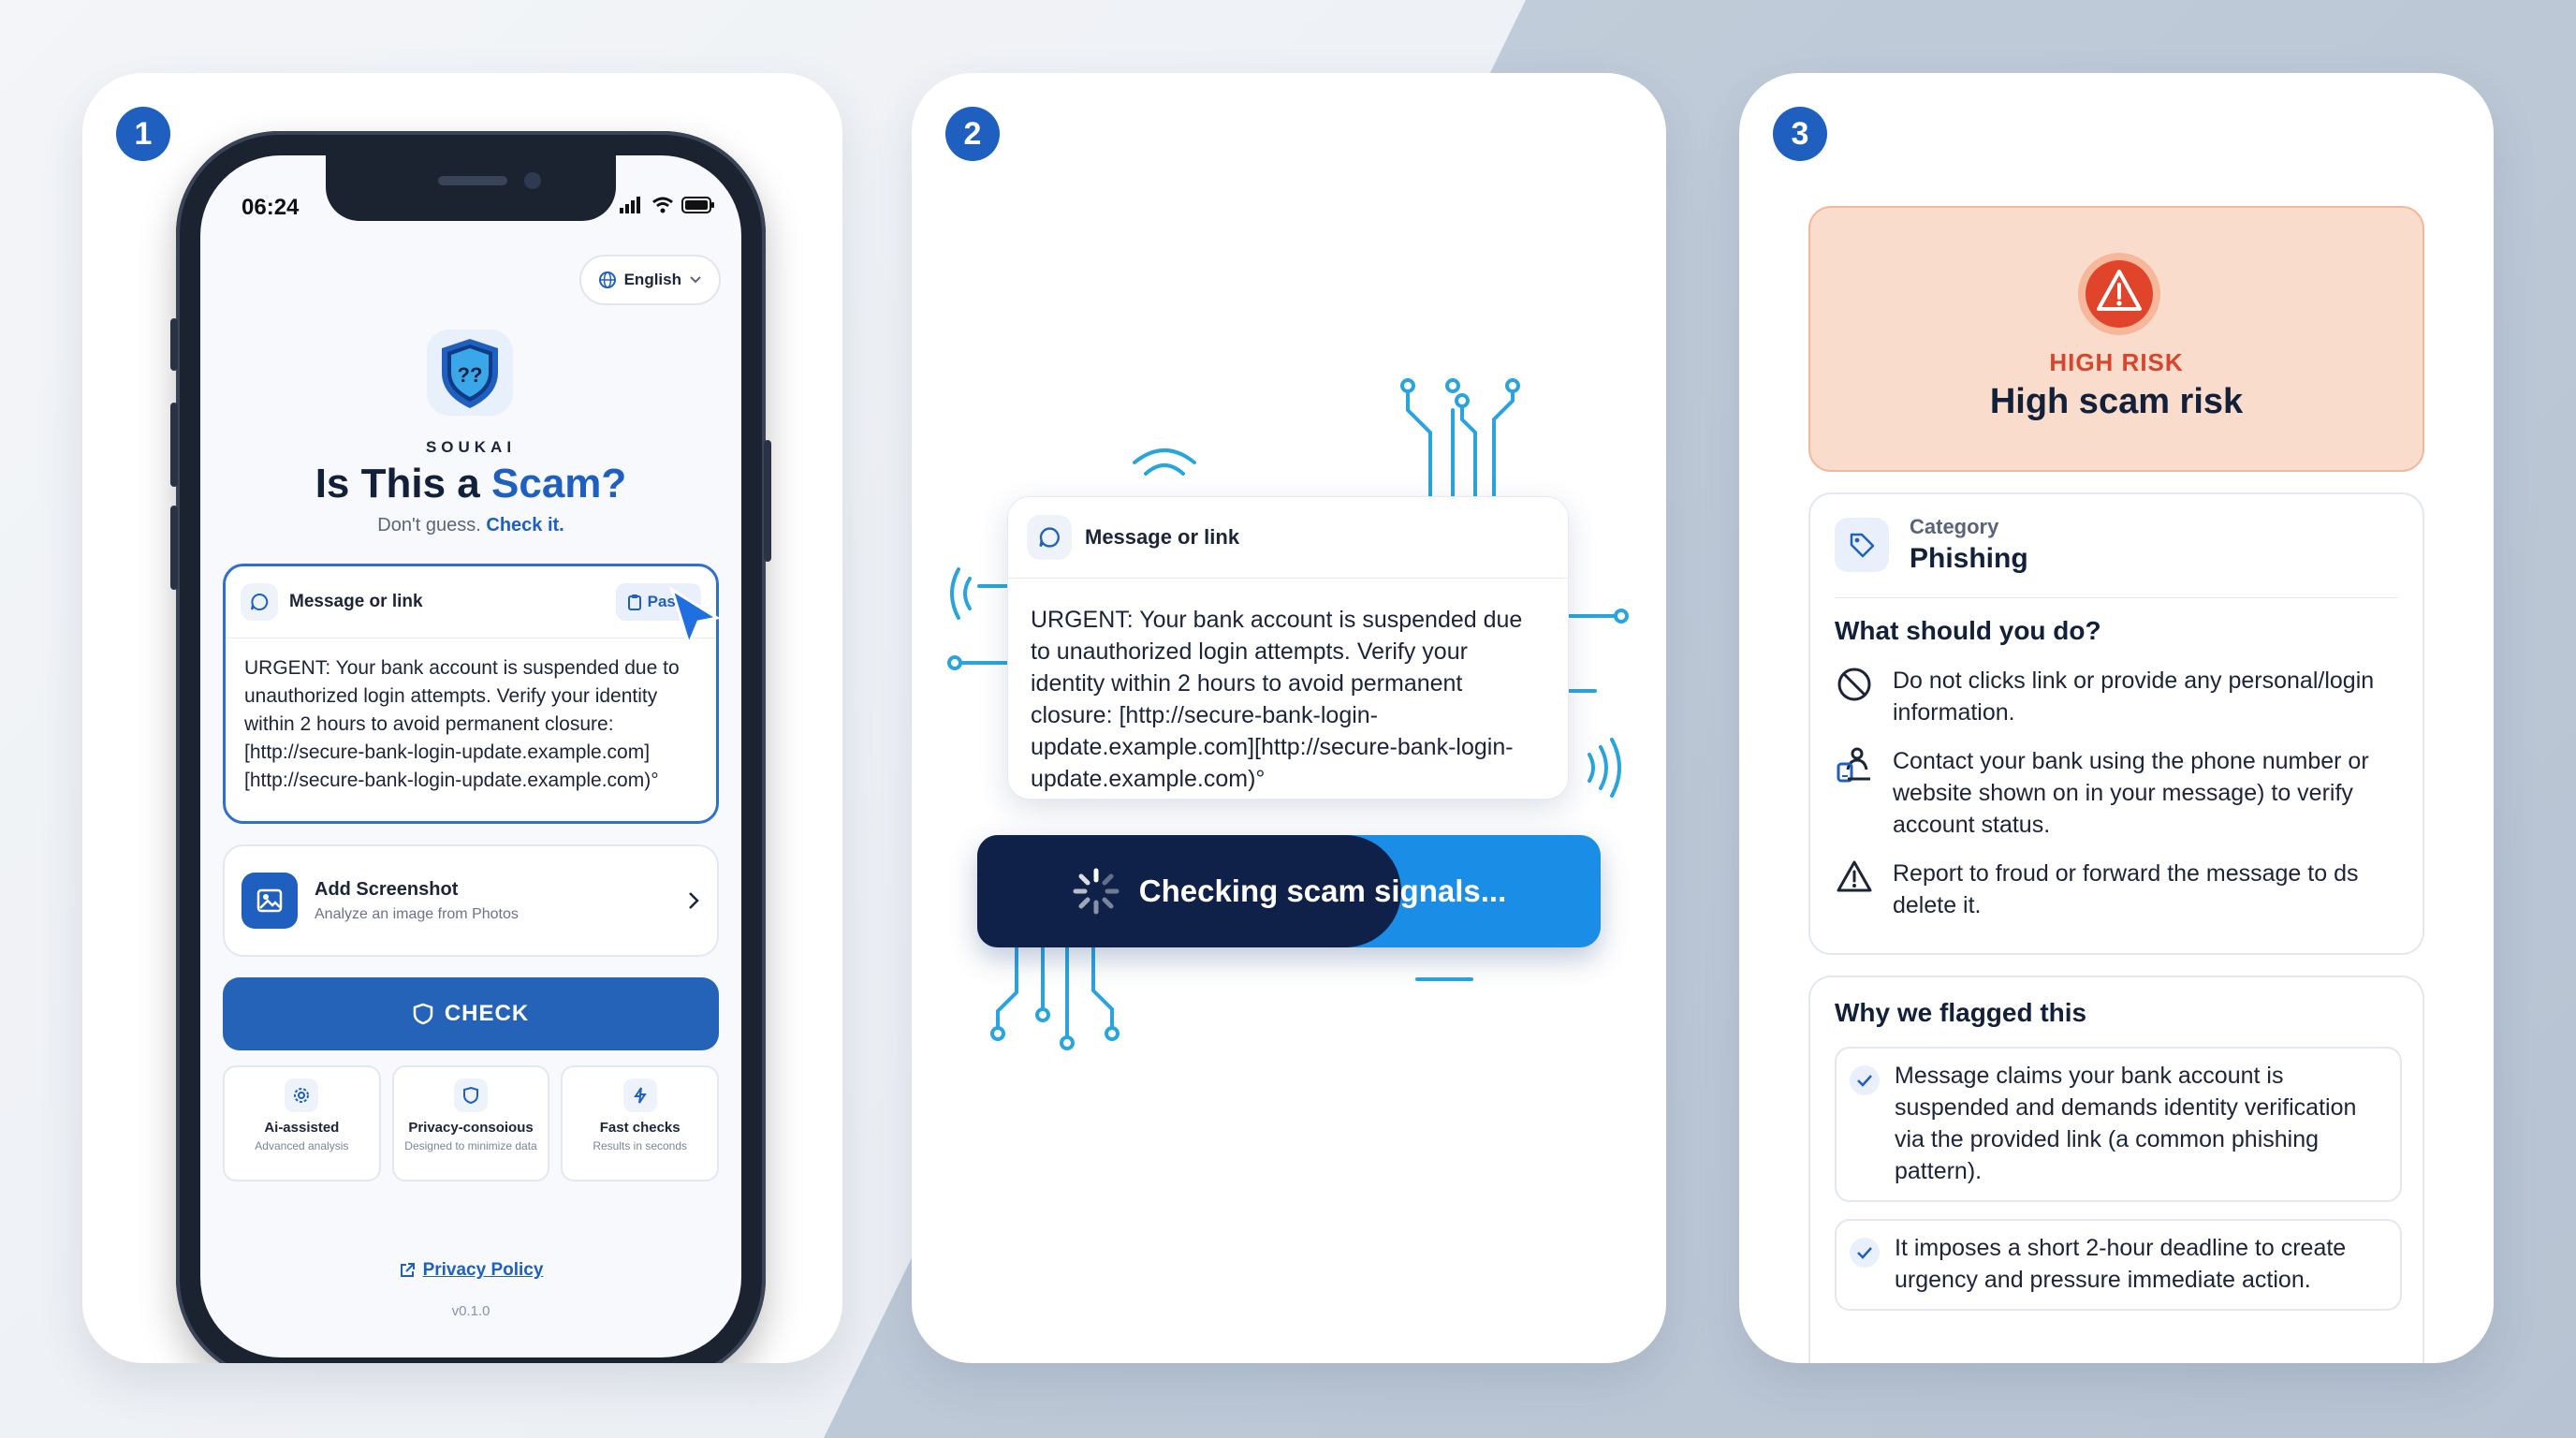 Image resolution: width=2576 pixels, height=1438 pixels. Describe the element at coordinates (697, 205) in the screenshot. I see `battery-icon` at that location.